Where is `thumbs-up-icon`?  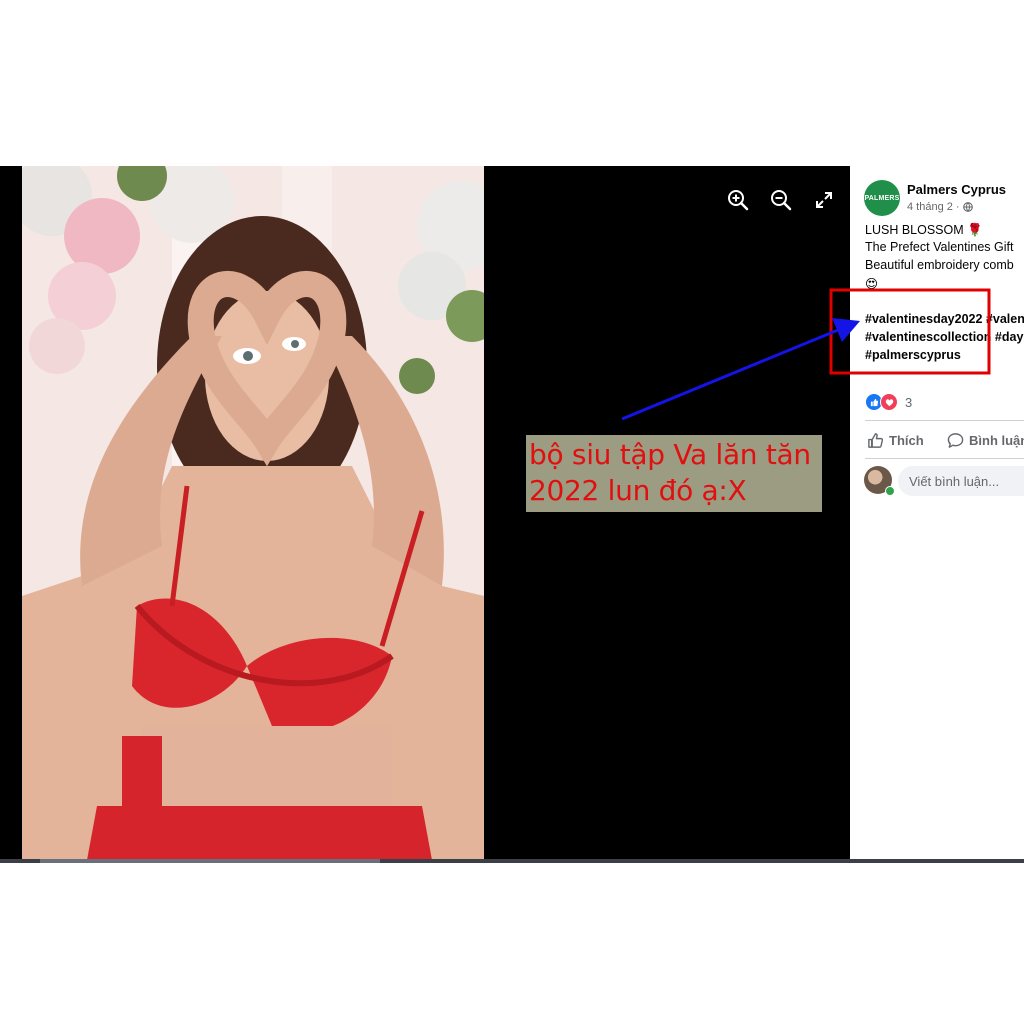 thumbs-up-icon is located at coordinates (876, 440).